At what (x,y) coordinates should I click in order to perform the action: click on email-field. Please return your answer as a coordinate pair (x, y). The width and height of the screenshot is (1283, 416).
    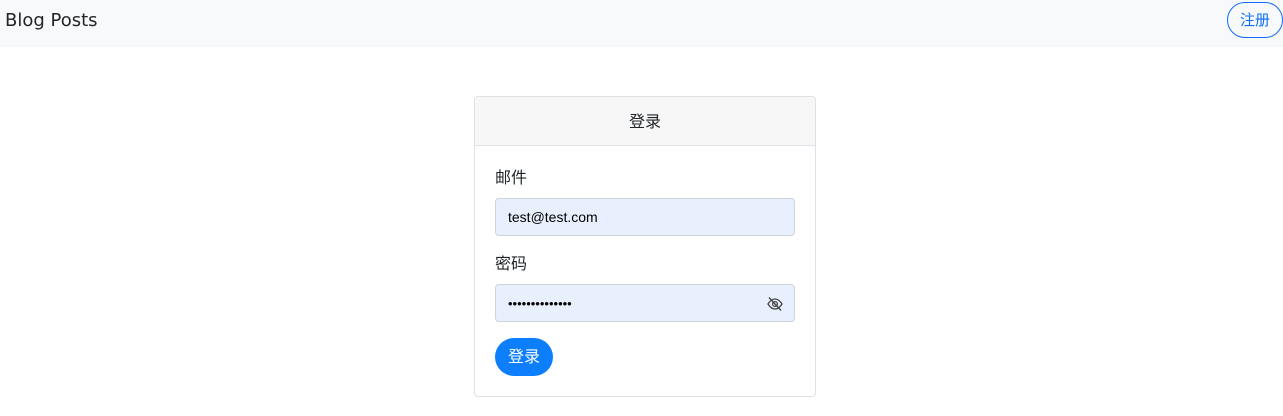
    Looking at the image, I should click on (645, 217).